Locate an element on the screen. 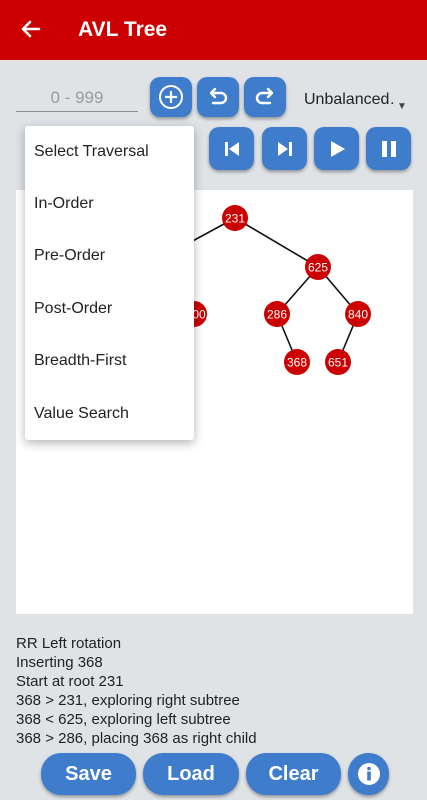  tree-edge is located at coordinates (276, 242).